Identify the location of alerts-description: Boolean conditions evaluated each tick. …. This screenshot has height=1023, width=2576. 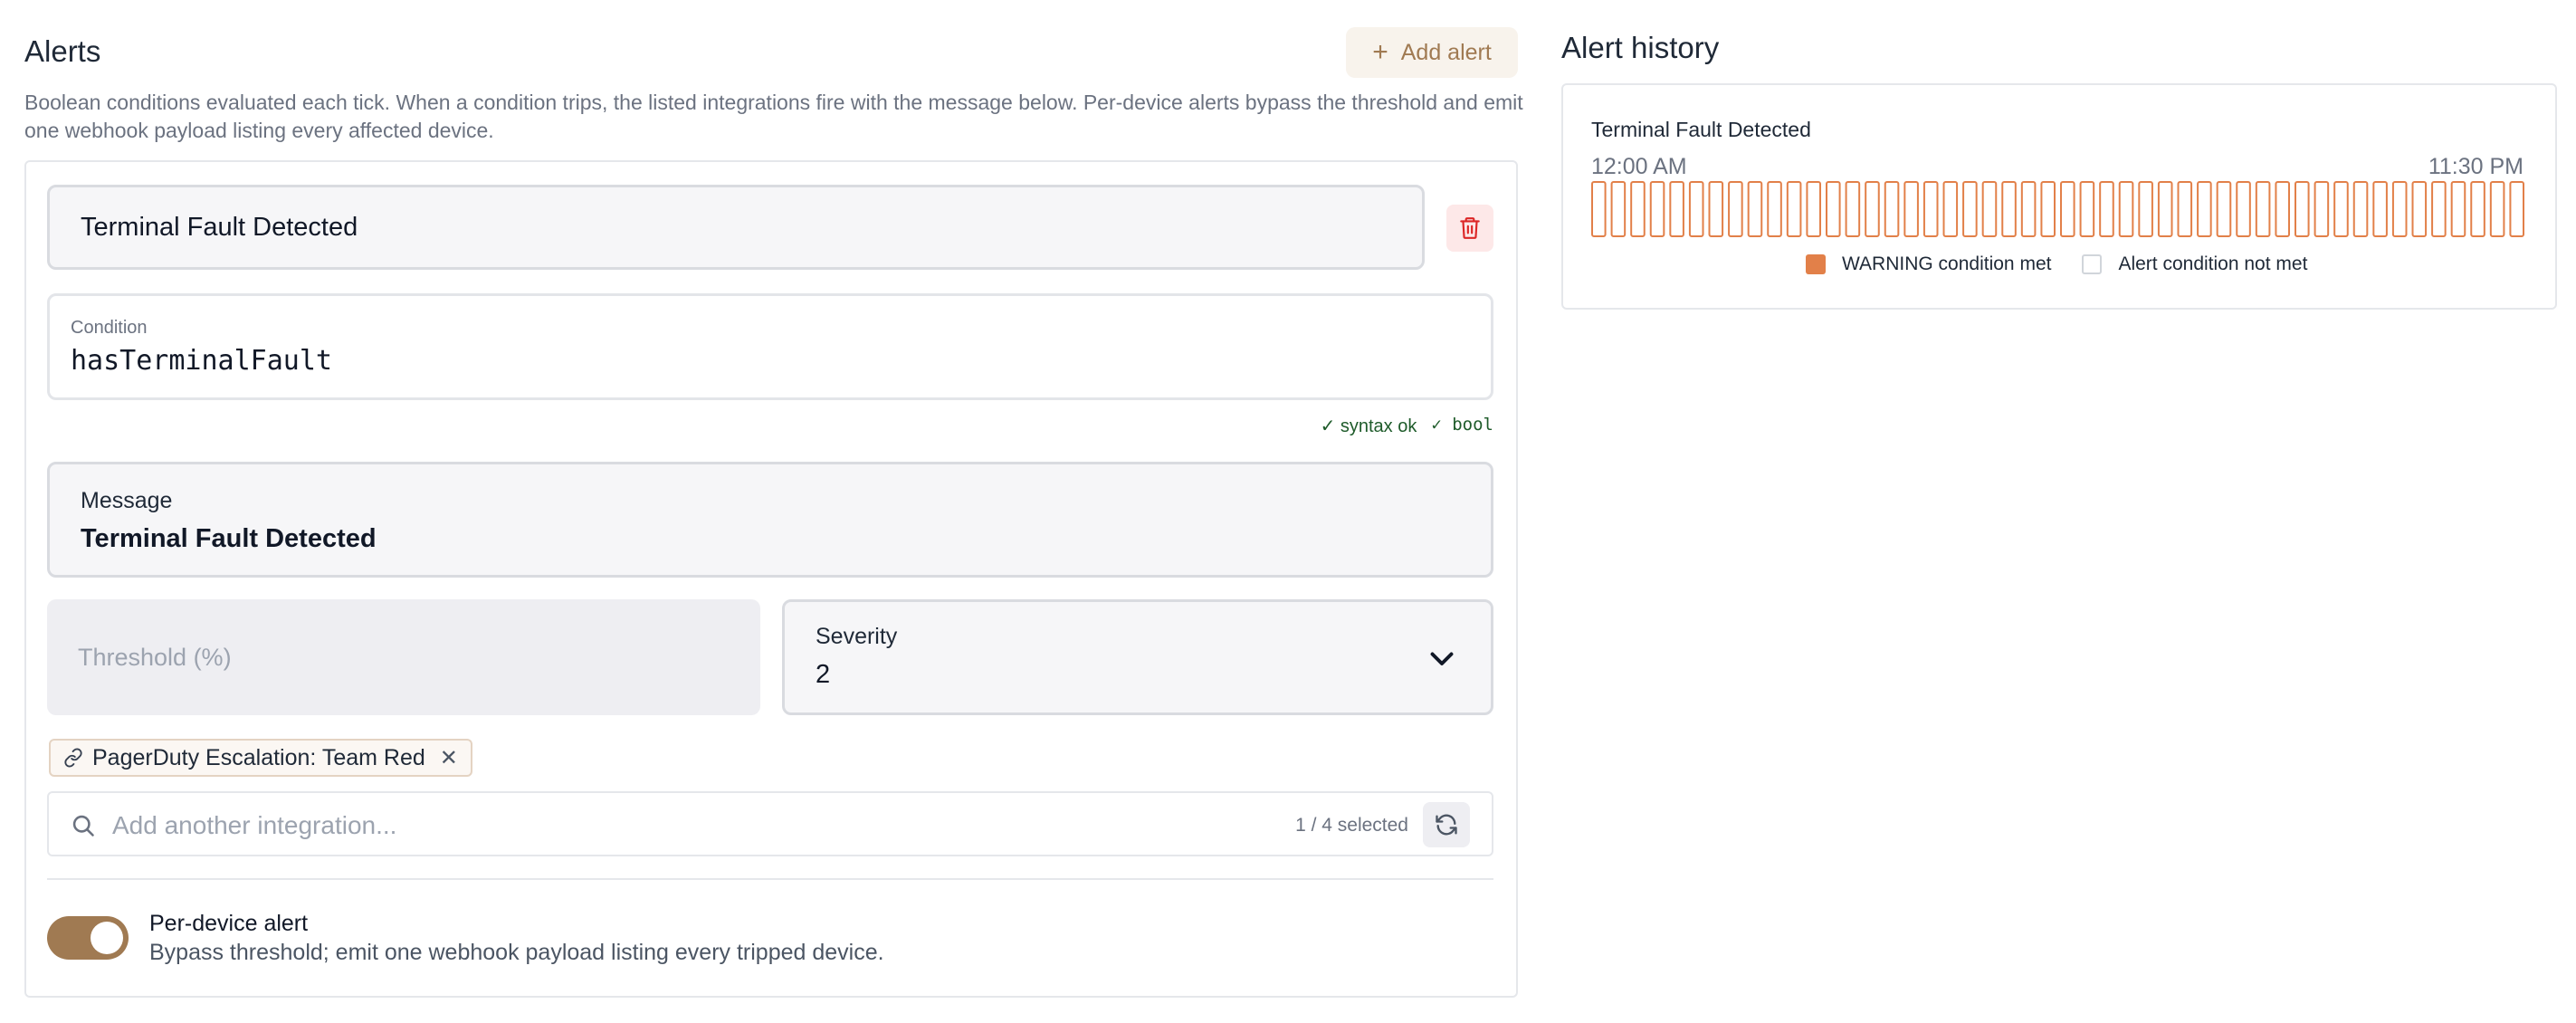
(774, 116).